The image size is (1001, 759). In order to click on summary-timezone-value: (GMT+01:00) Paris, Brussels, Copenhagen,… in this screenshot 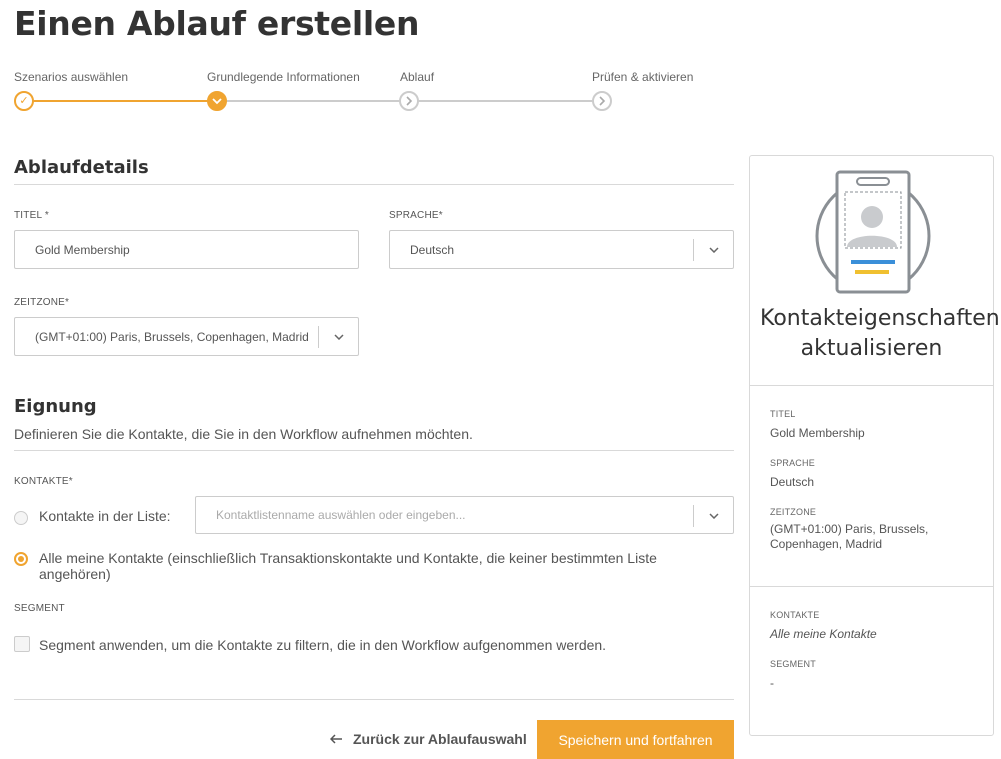, I will do `click(849, 536)`.